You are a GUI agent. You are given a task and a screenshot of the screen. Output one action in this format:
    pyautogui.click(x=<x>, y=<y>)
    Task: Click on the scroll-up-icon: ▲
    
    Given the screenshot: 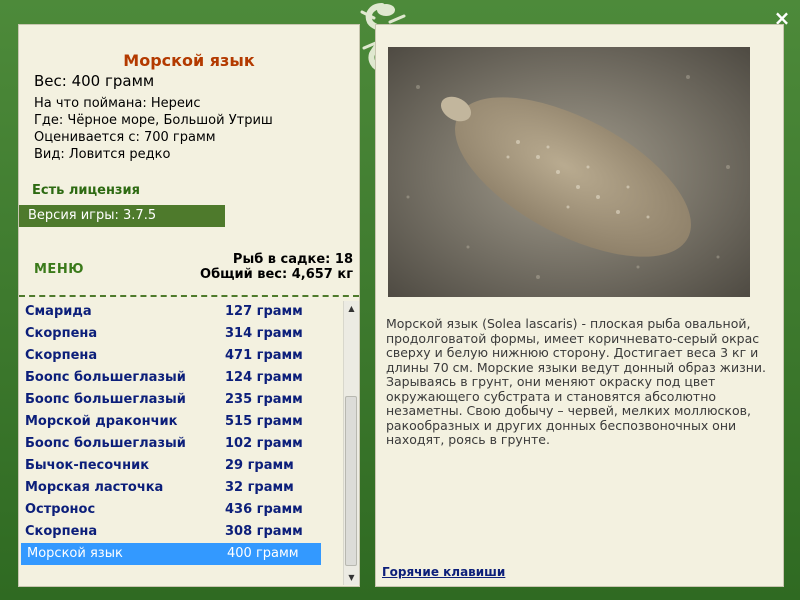 What is the action you would take?
    pyautogui.click(x=351, y=308)
    